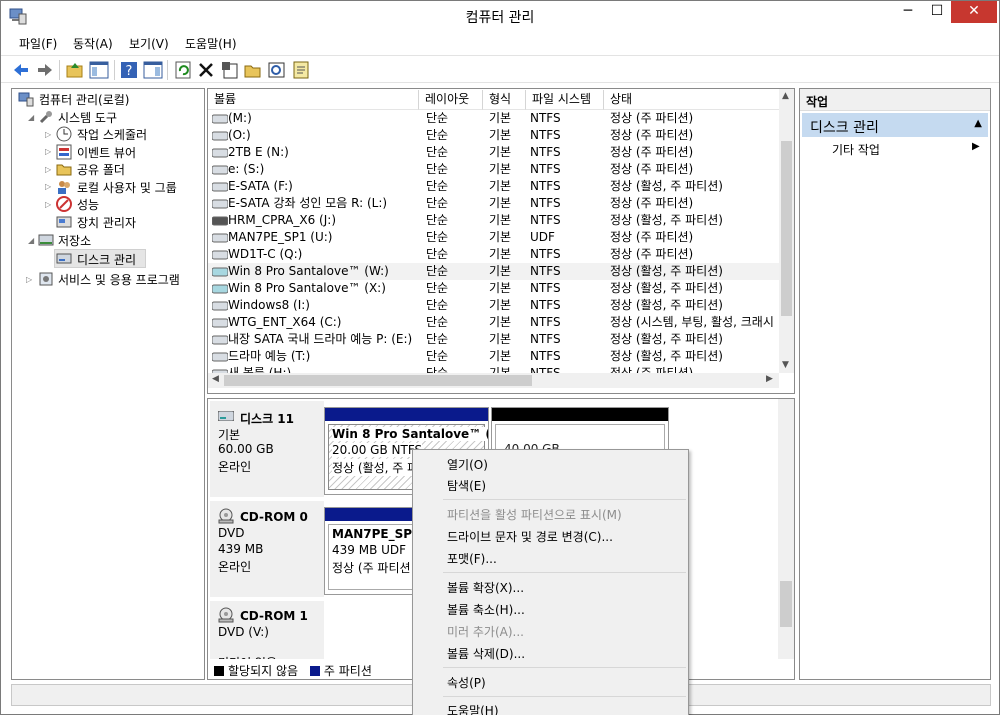  What do you see at coordinates (466, 682) in the screenshot?
I see `menu-properties: 속성(P)` at bounding box center [466, 682].